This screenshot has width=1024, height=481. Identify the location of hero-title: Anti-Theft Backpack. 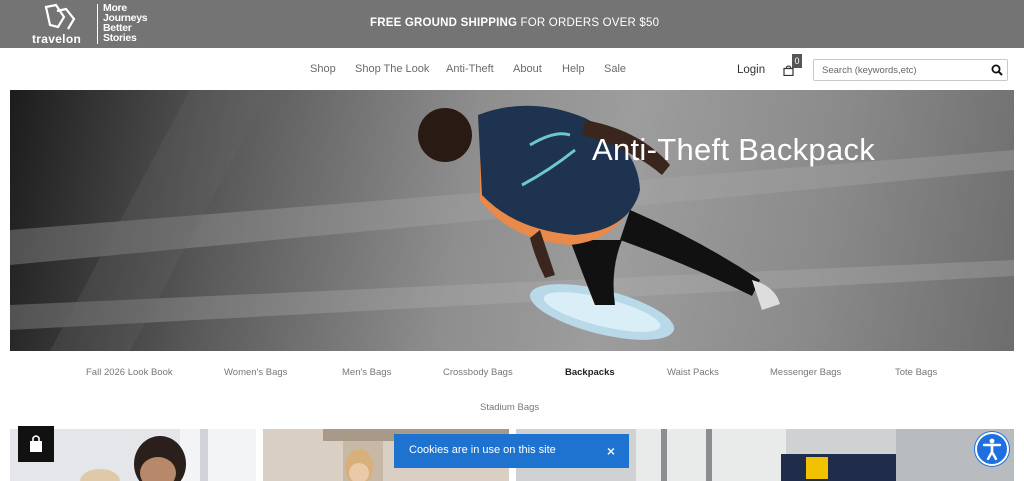
(734, 149).